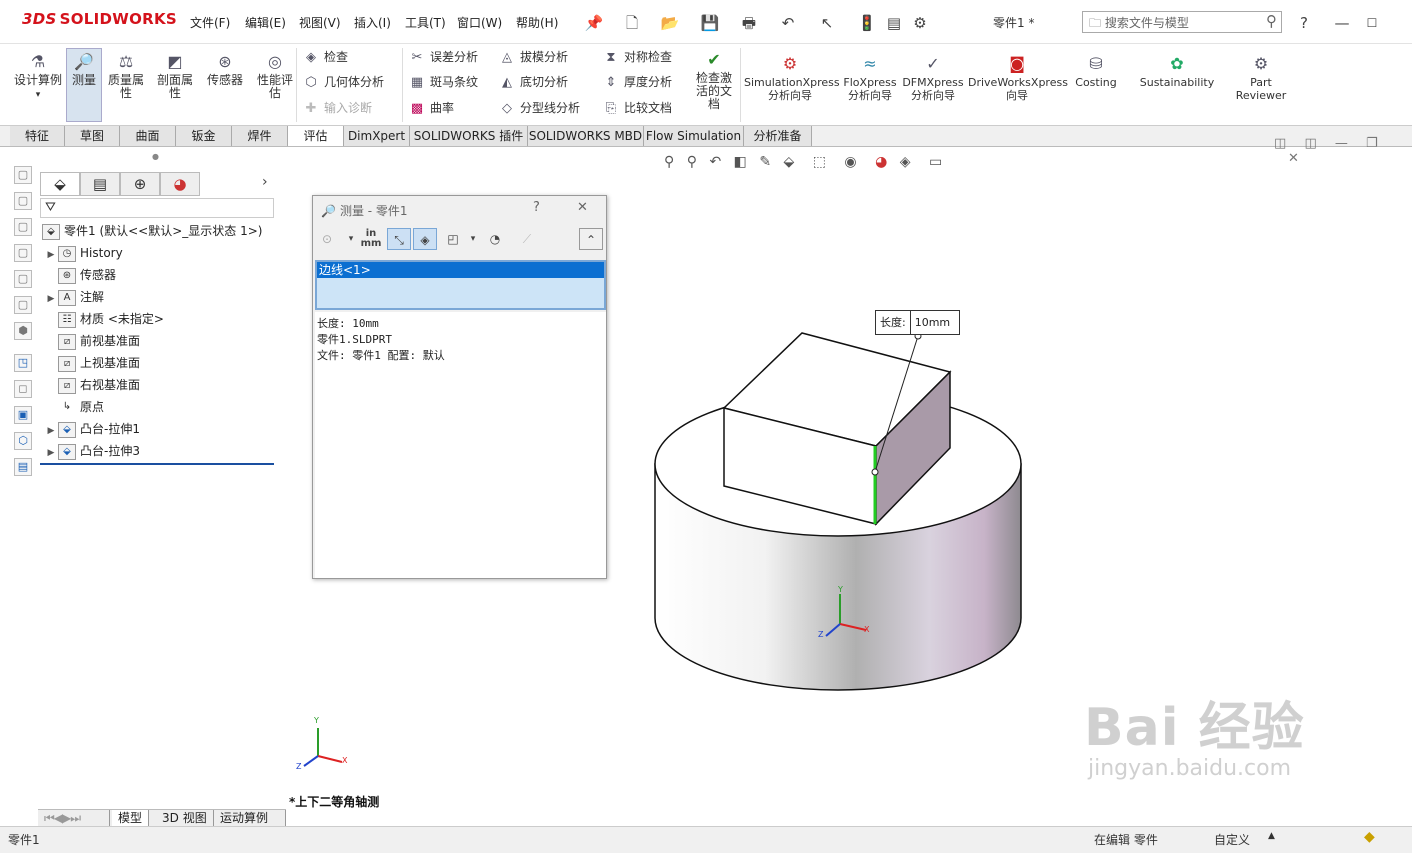 Image resolution: width=1412 pixels, height=853 pixels. Describe the element at coordinates (917, 322) in the screenshot. I see `measure-callout: 长度: 10mm` at that location.